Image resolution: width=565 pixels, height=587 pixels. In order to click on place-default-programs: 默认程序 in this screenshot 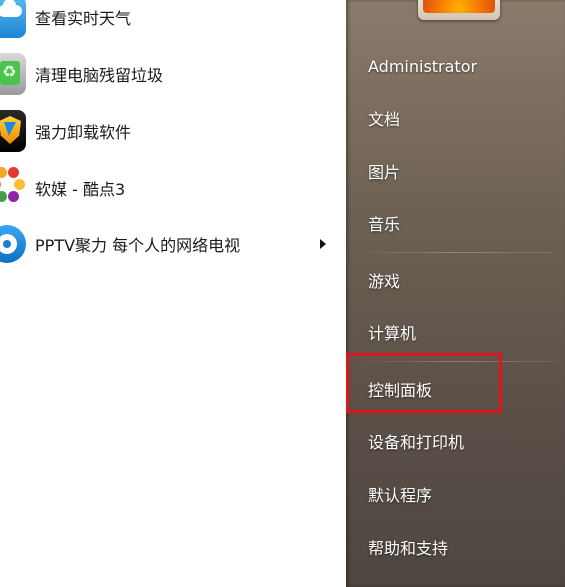, I will do `click(455, 494)`.